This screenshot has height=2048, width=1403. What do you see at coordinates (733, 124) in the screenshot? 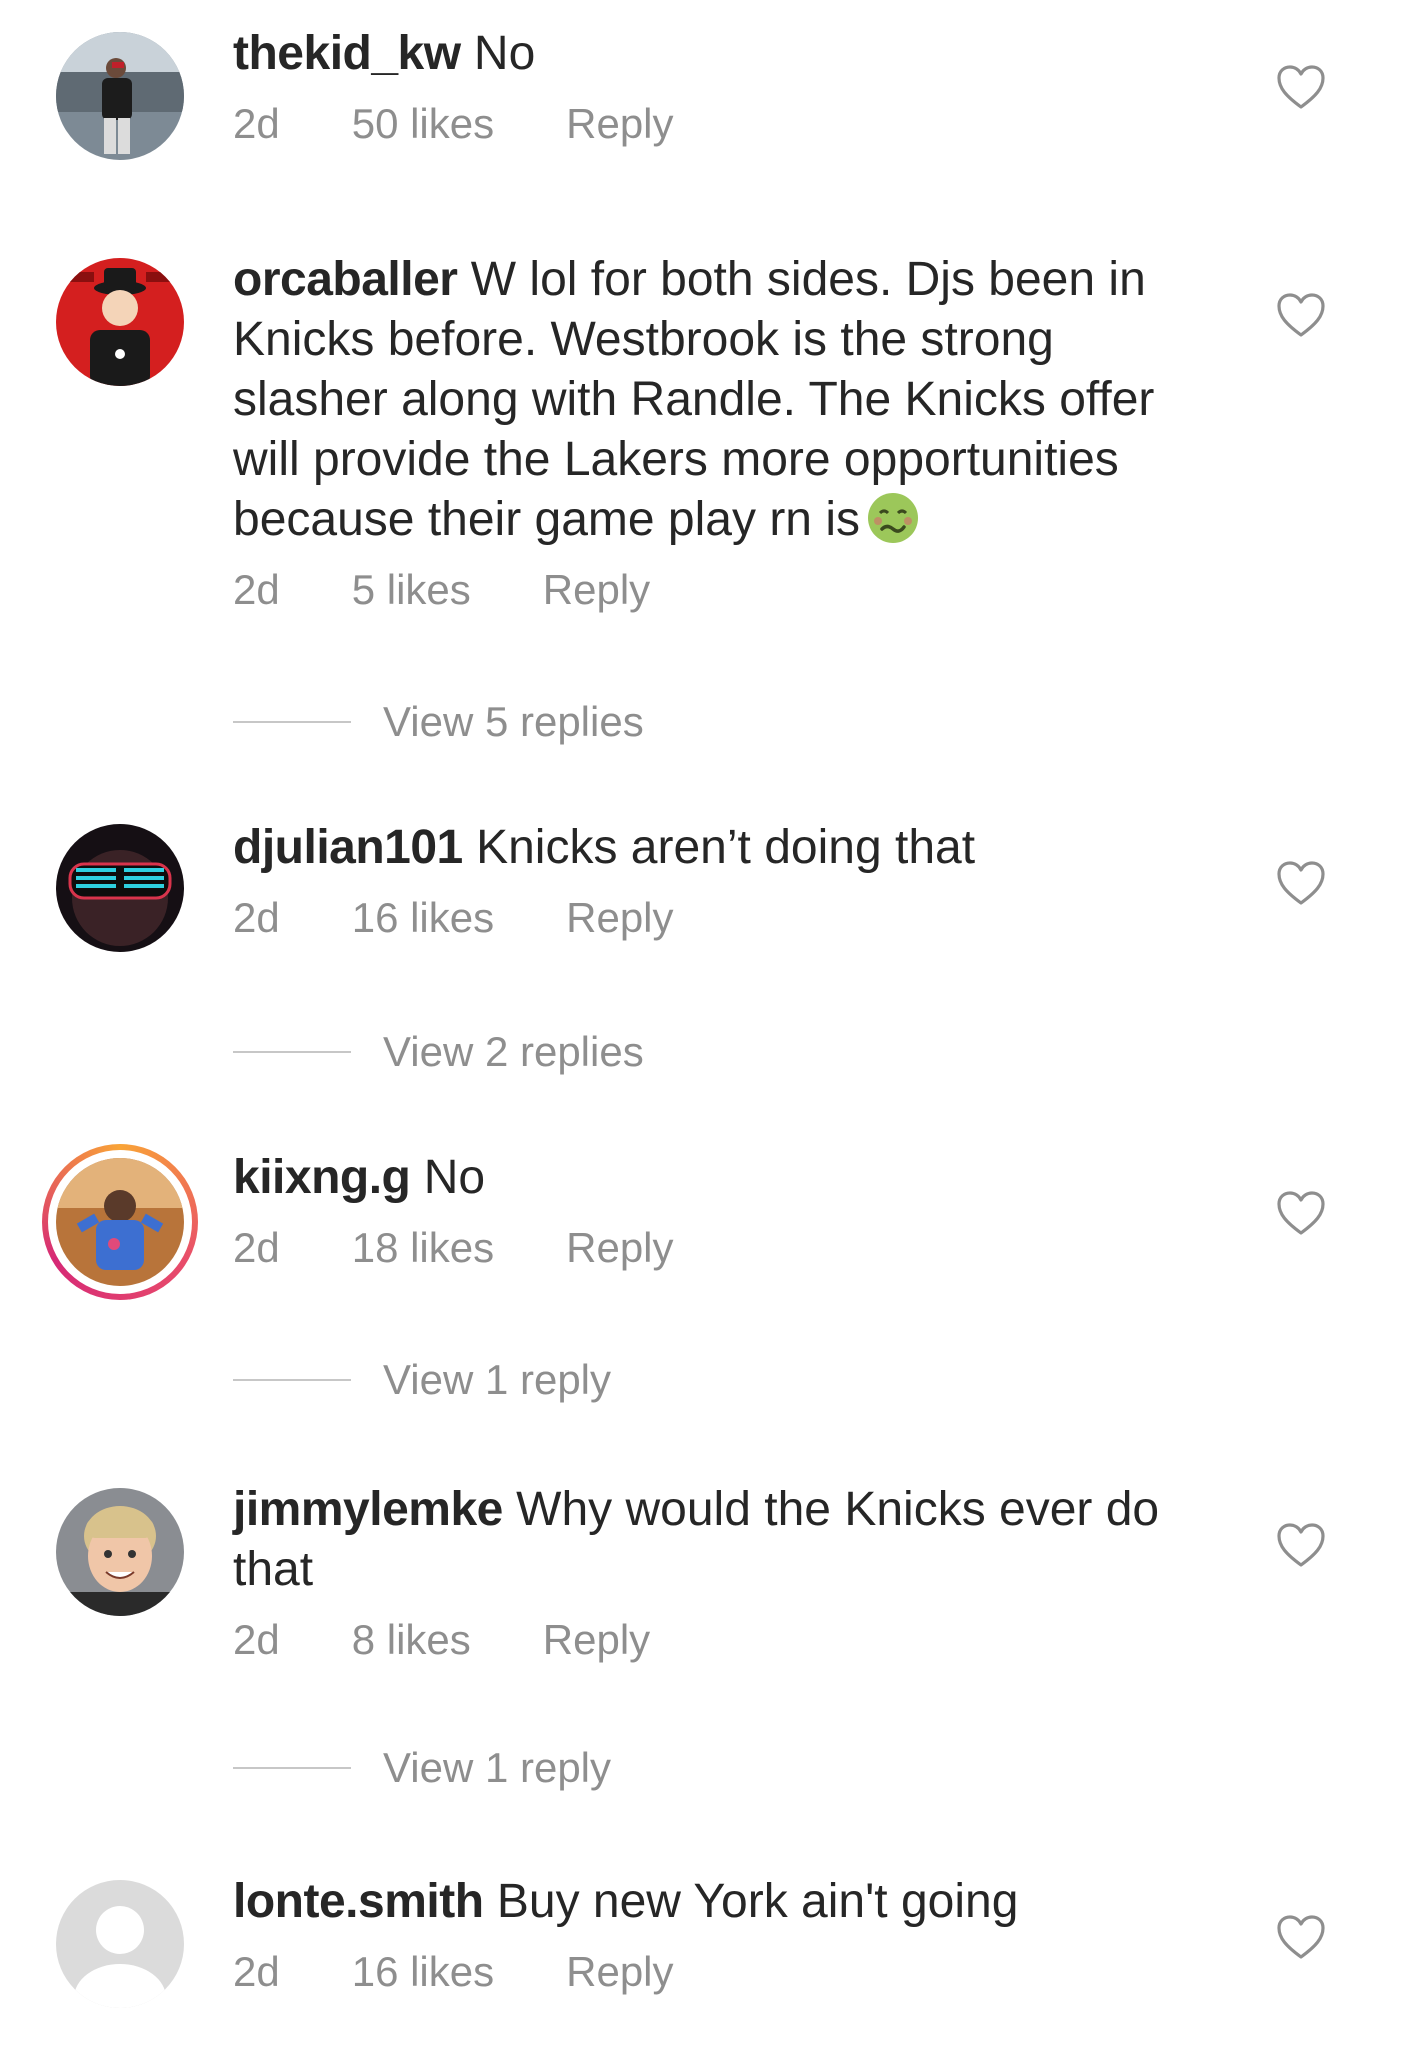
I see `comment-meta: 2d 50 likes Reply` at bounding box center [733, 124].